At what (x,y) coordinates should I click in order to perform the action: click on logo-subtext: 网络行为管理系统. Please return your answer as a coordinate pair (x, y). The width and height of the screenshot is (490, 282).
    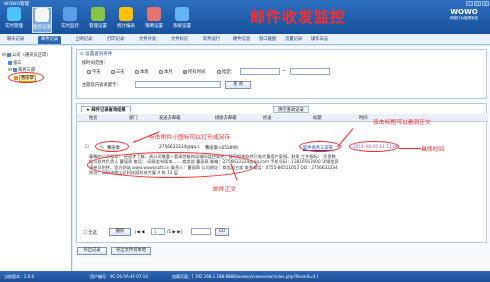
    Looking at the image, I should click on (464, 18).